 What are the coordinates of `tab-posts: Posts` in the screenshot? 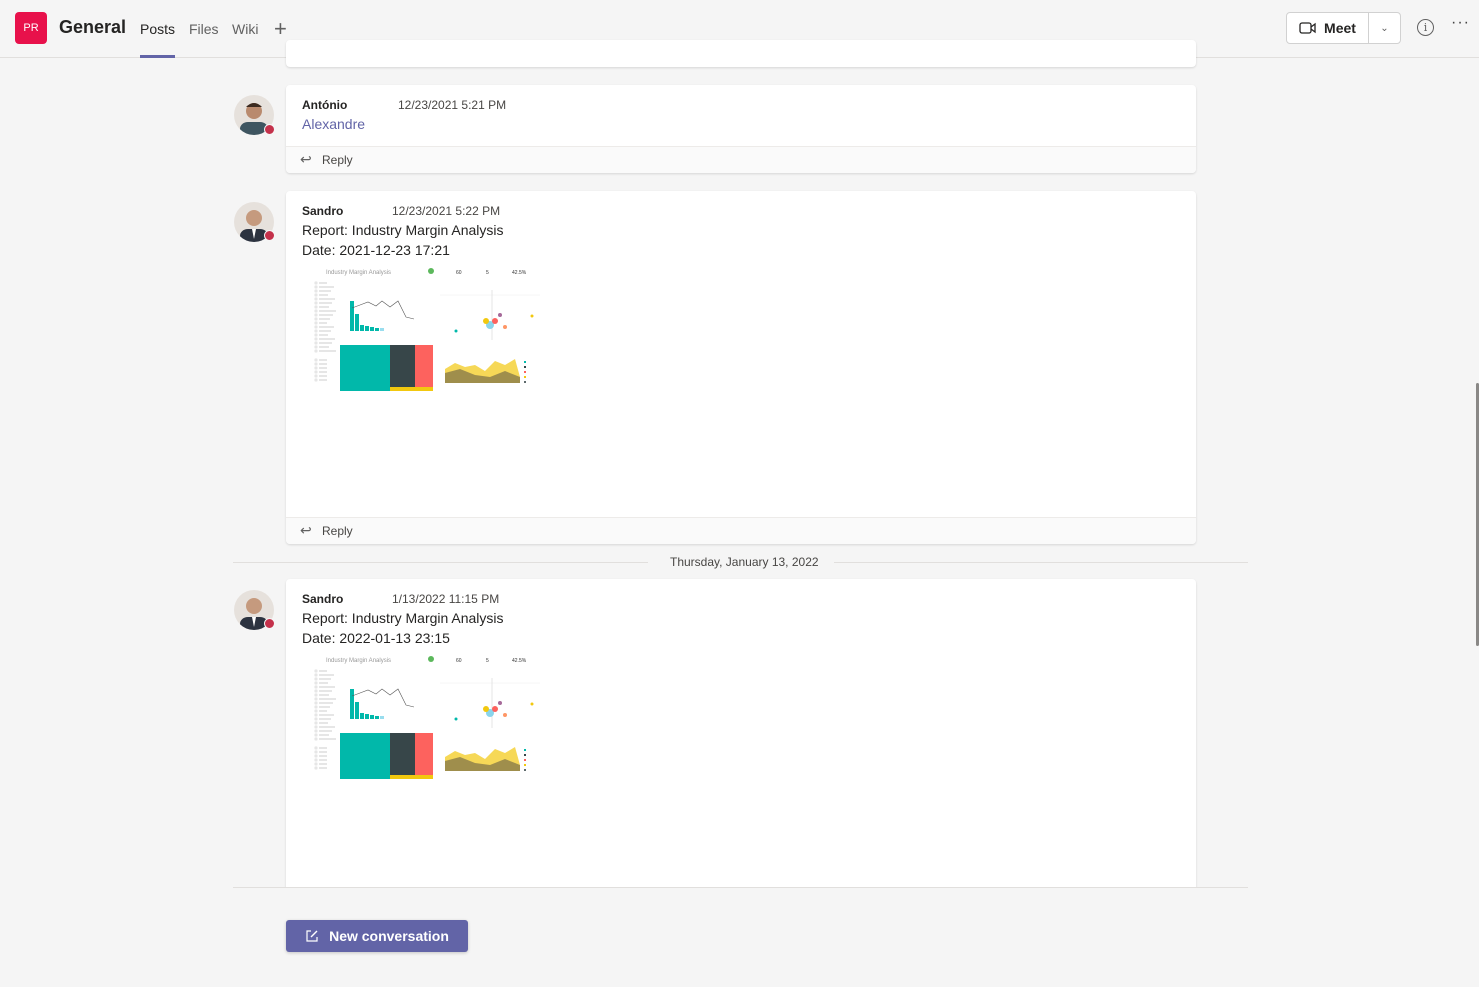 It's located at (158, 39).